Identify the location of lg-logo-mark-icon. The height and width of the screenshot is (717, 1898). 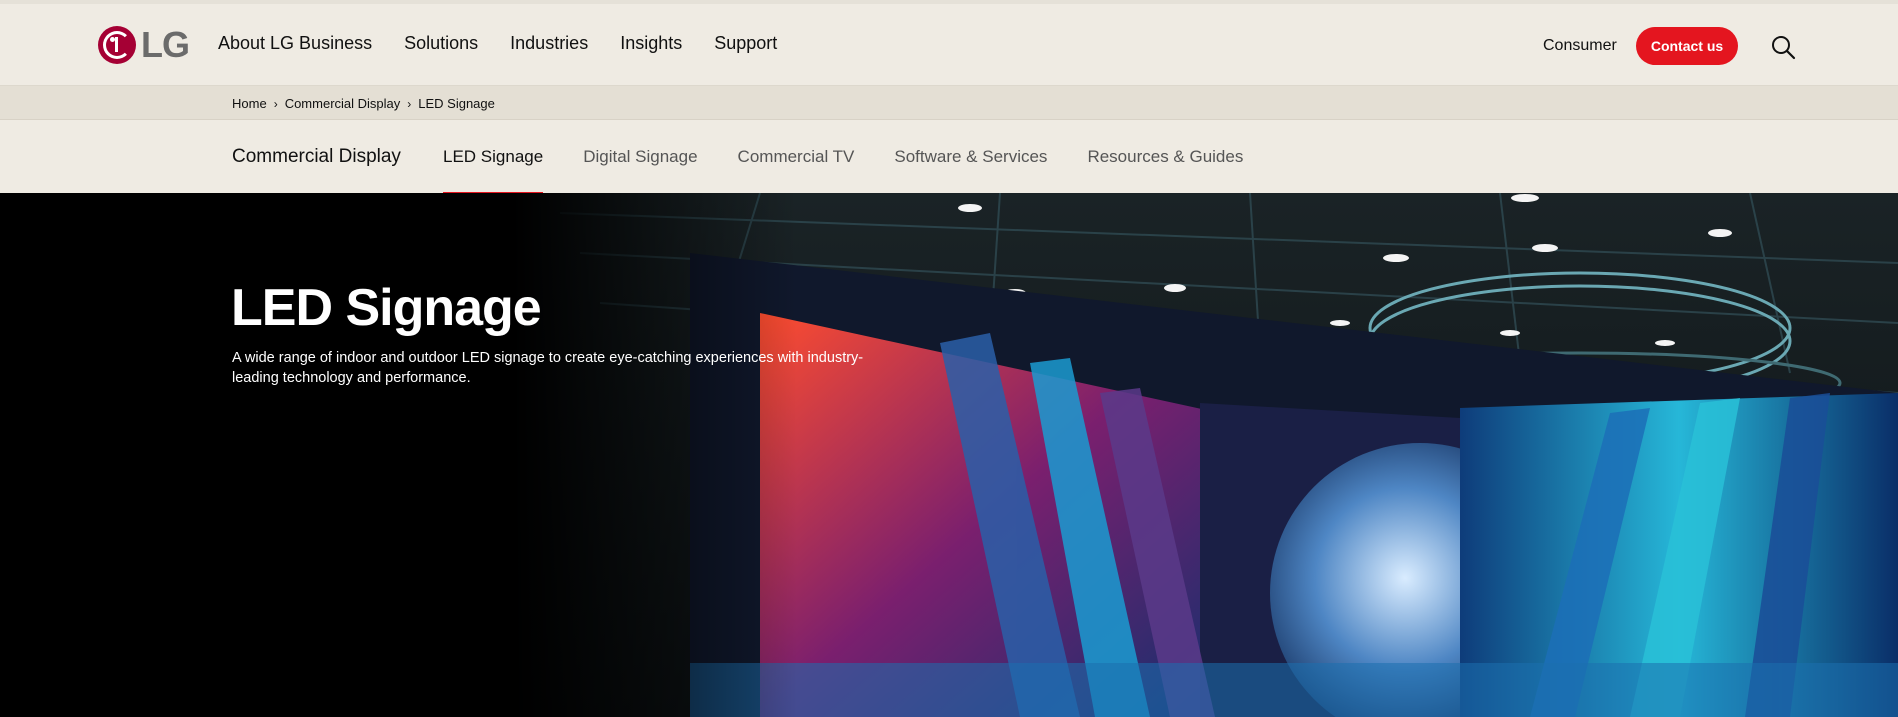
(117, 45).